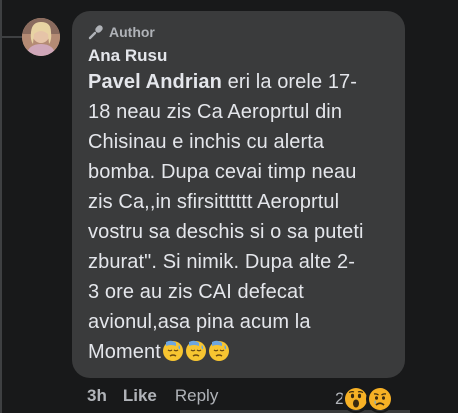 This screenshot has height=413, width=458. I want to click on microphone-icon, so click(95, 32).